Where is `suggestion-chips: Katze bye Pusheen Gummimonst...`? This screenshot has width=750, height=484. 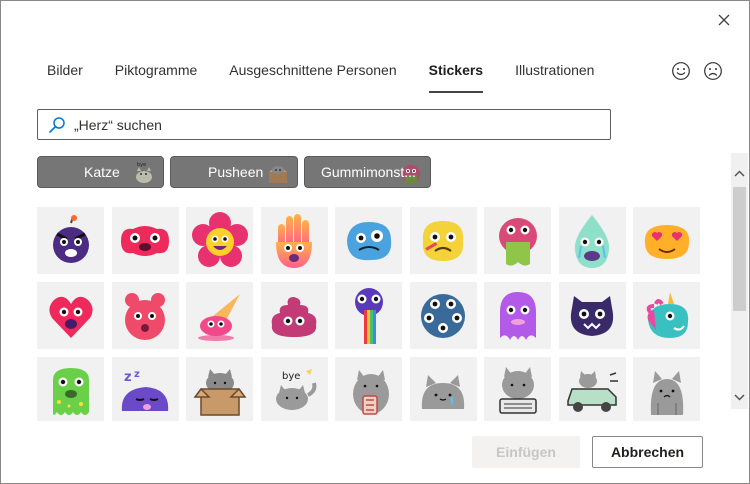
suggestion-chips: Katze bye Pusheen Gummimonst... is located at coordinates (234, 172).